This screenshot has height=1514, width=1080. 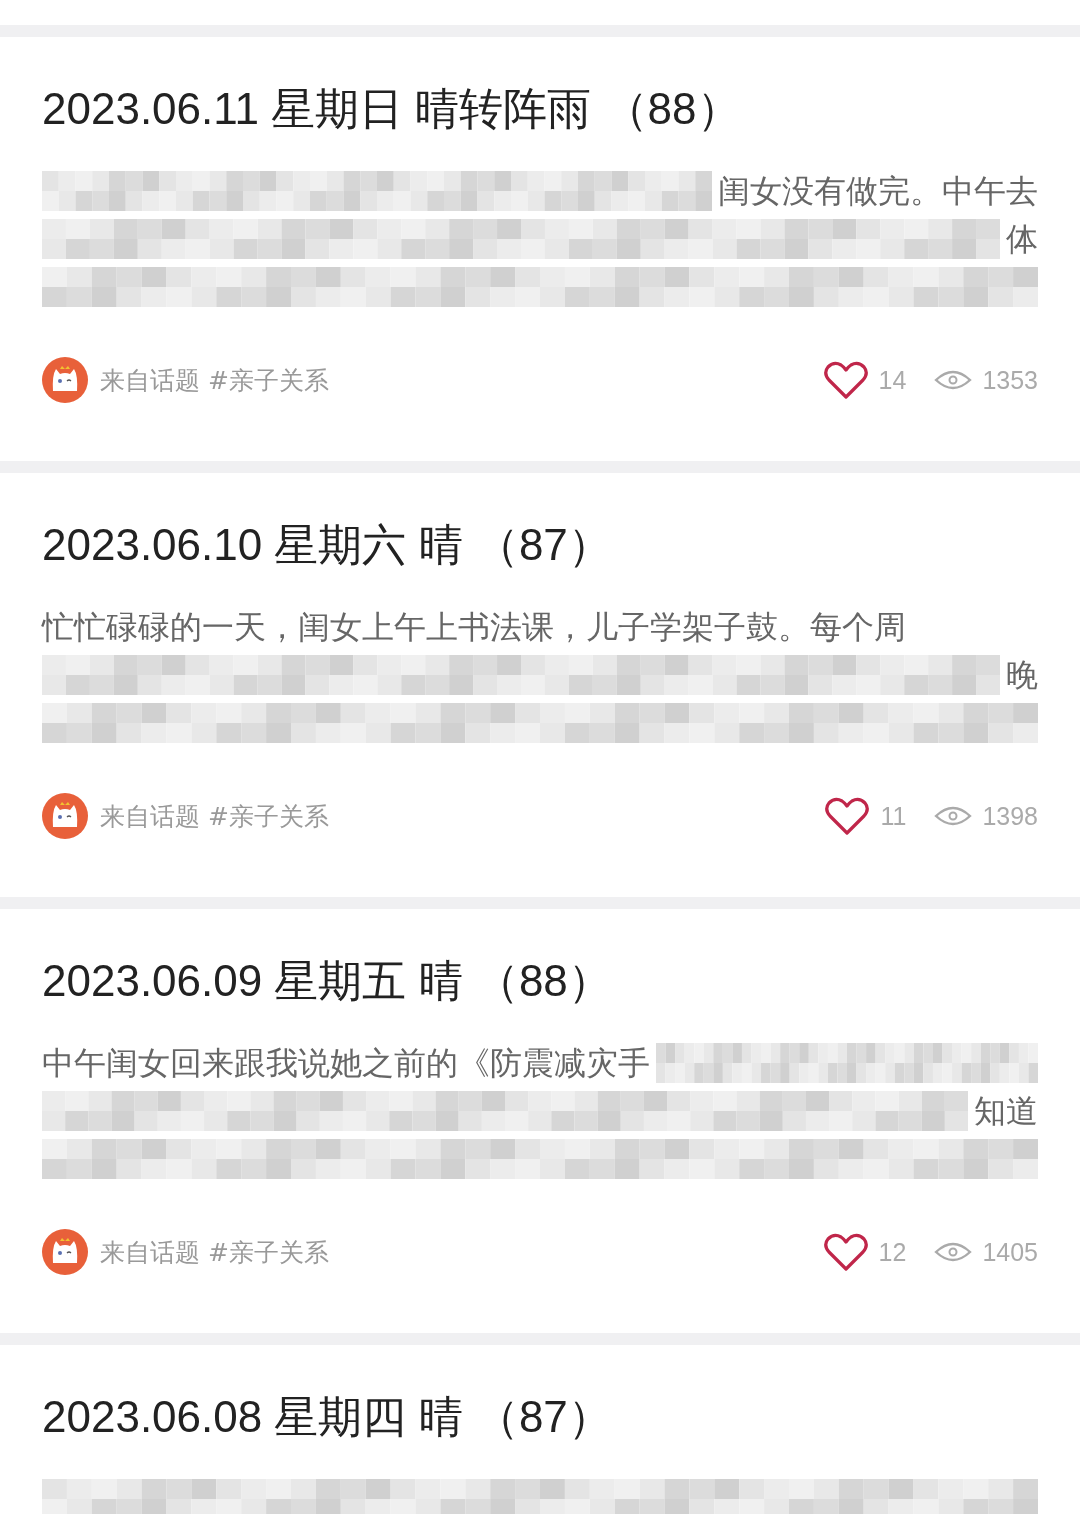 What do you see at coordinates (1010, 1252) in the screenshot?
I see `view-count: 1405` at bounding box center [1010, 1252].